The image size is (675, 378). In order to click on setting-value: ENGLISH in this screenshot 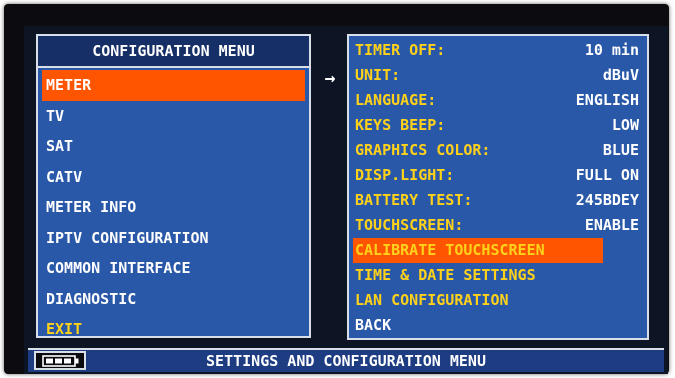, I will do `click(607, 100)`.